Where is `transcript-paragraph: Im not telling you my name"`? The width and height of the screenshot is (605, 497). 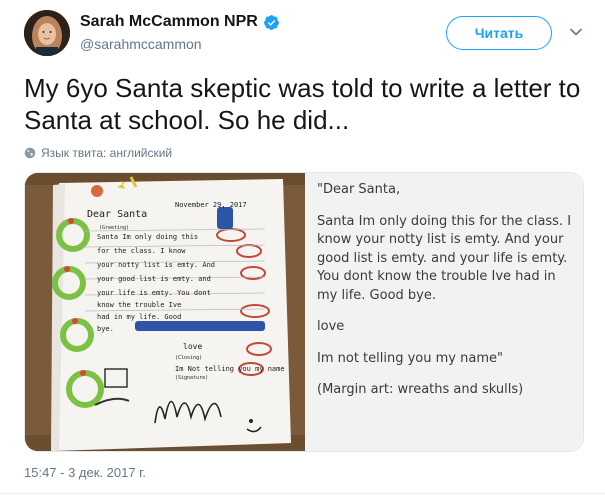
transcript-paragraph: Im not telling you my name" is located at coordinates (410, 358).